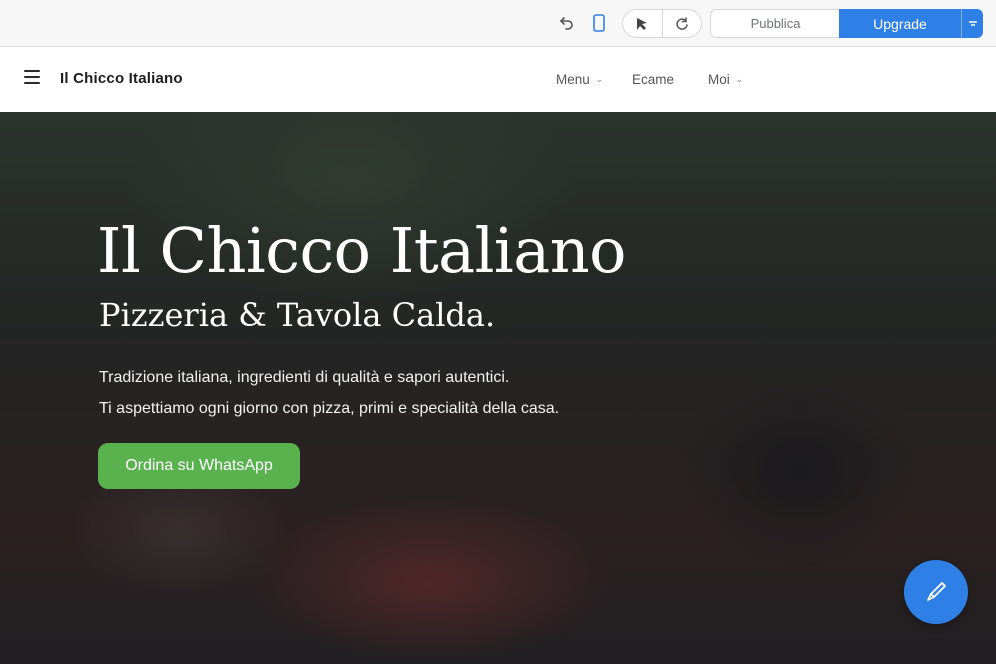 The image size is (996, 664). I want to click on nav-item-menu: Menu ⌄, so click(579, 79).